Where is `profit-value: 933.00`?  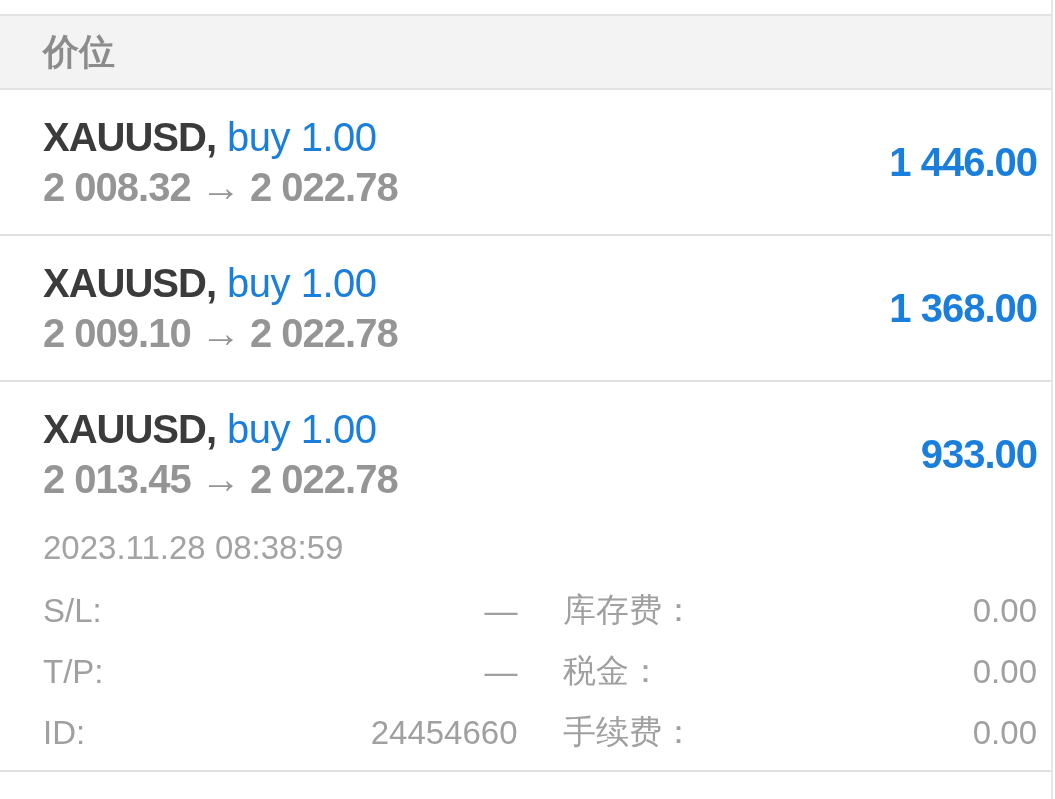
profit-value: 933.00 is located at coordinates (978, 454).